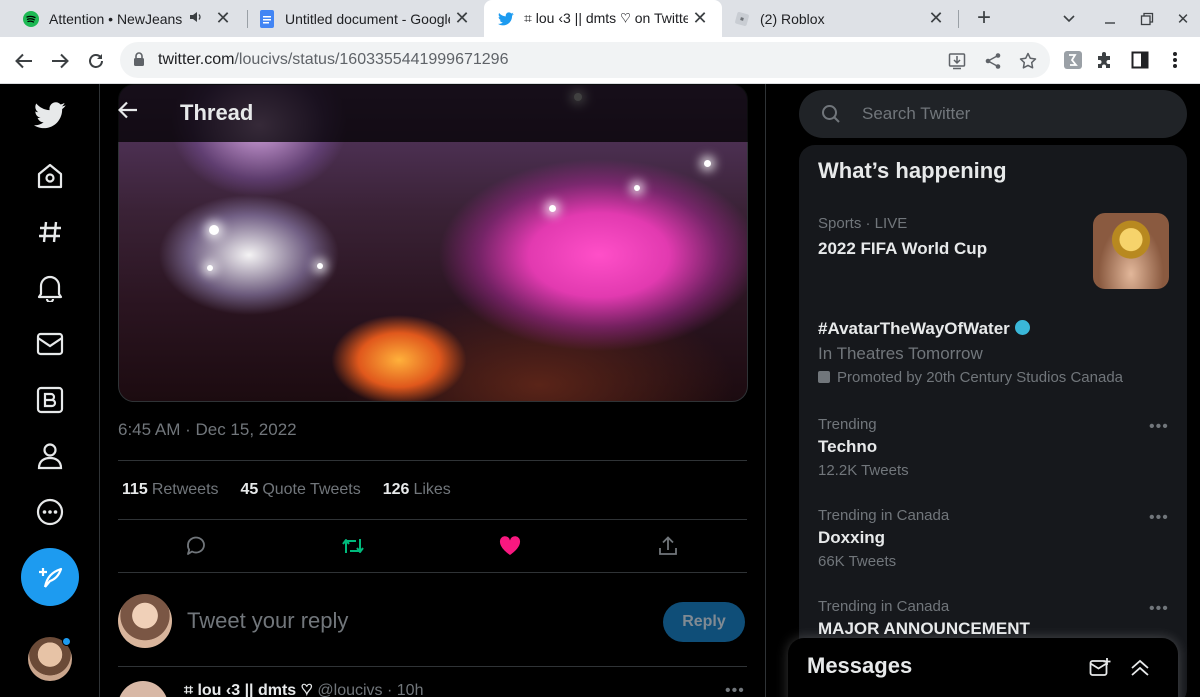 Image resolution: width=1200 pixels, height=697 pixels. Describe the element at coordinates (847, 447) in the screenshot. I see `trend-title: Techno` at that location.